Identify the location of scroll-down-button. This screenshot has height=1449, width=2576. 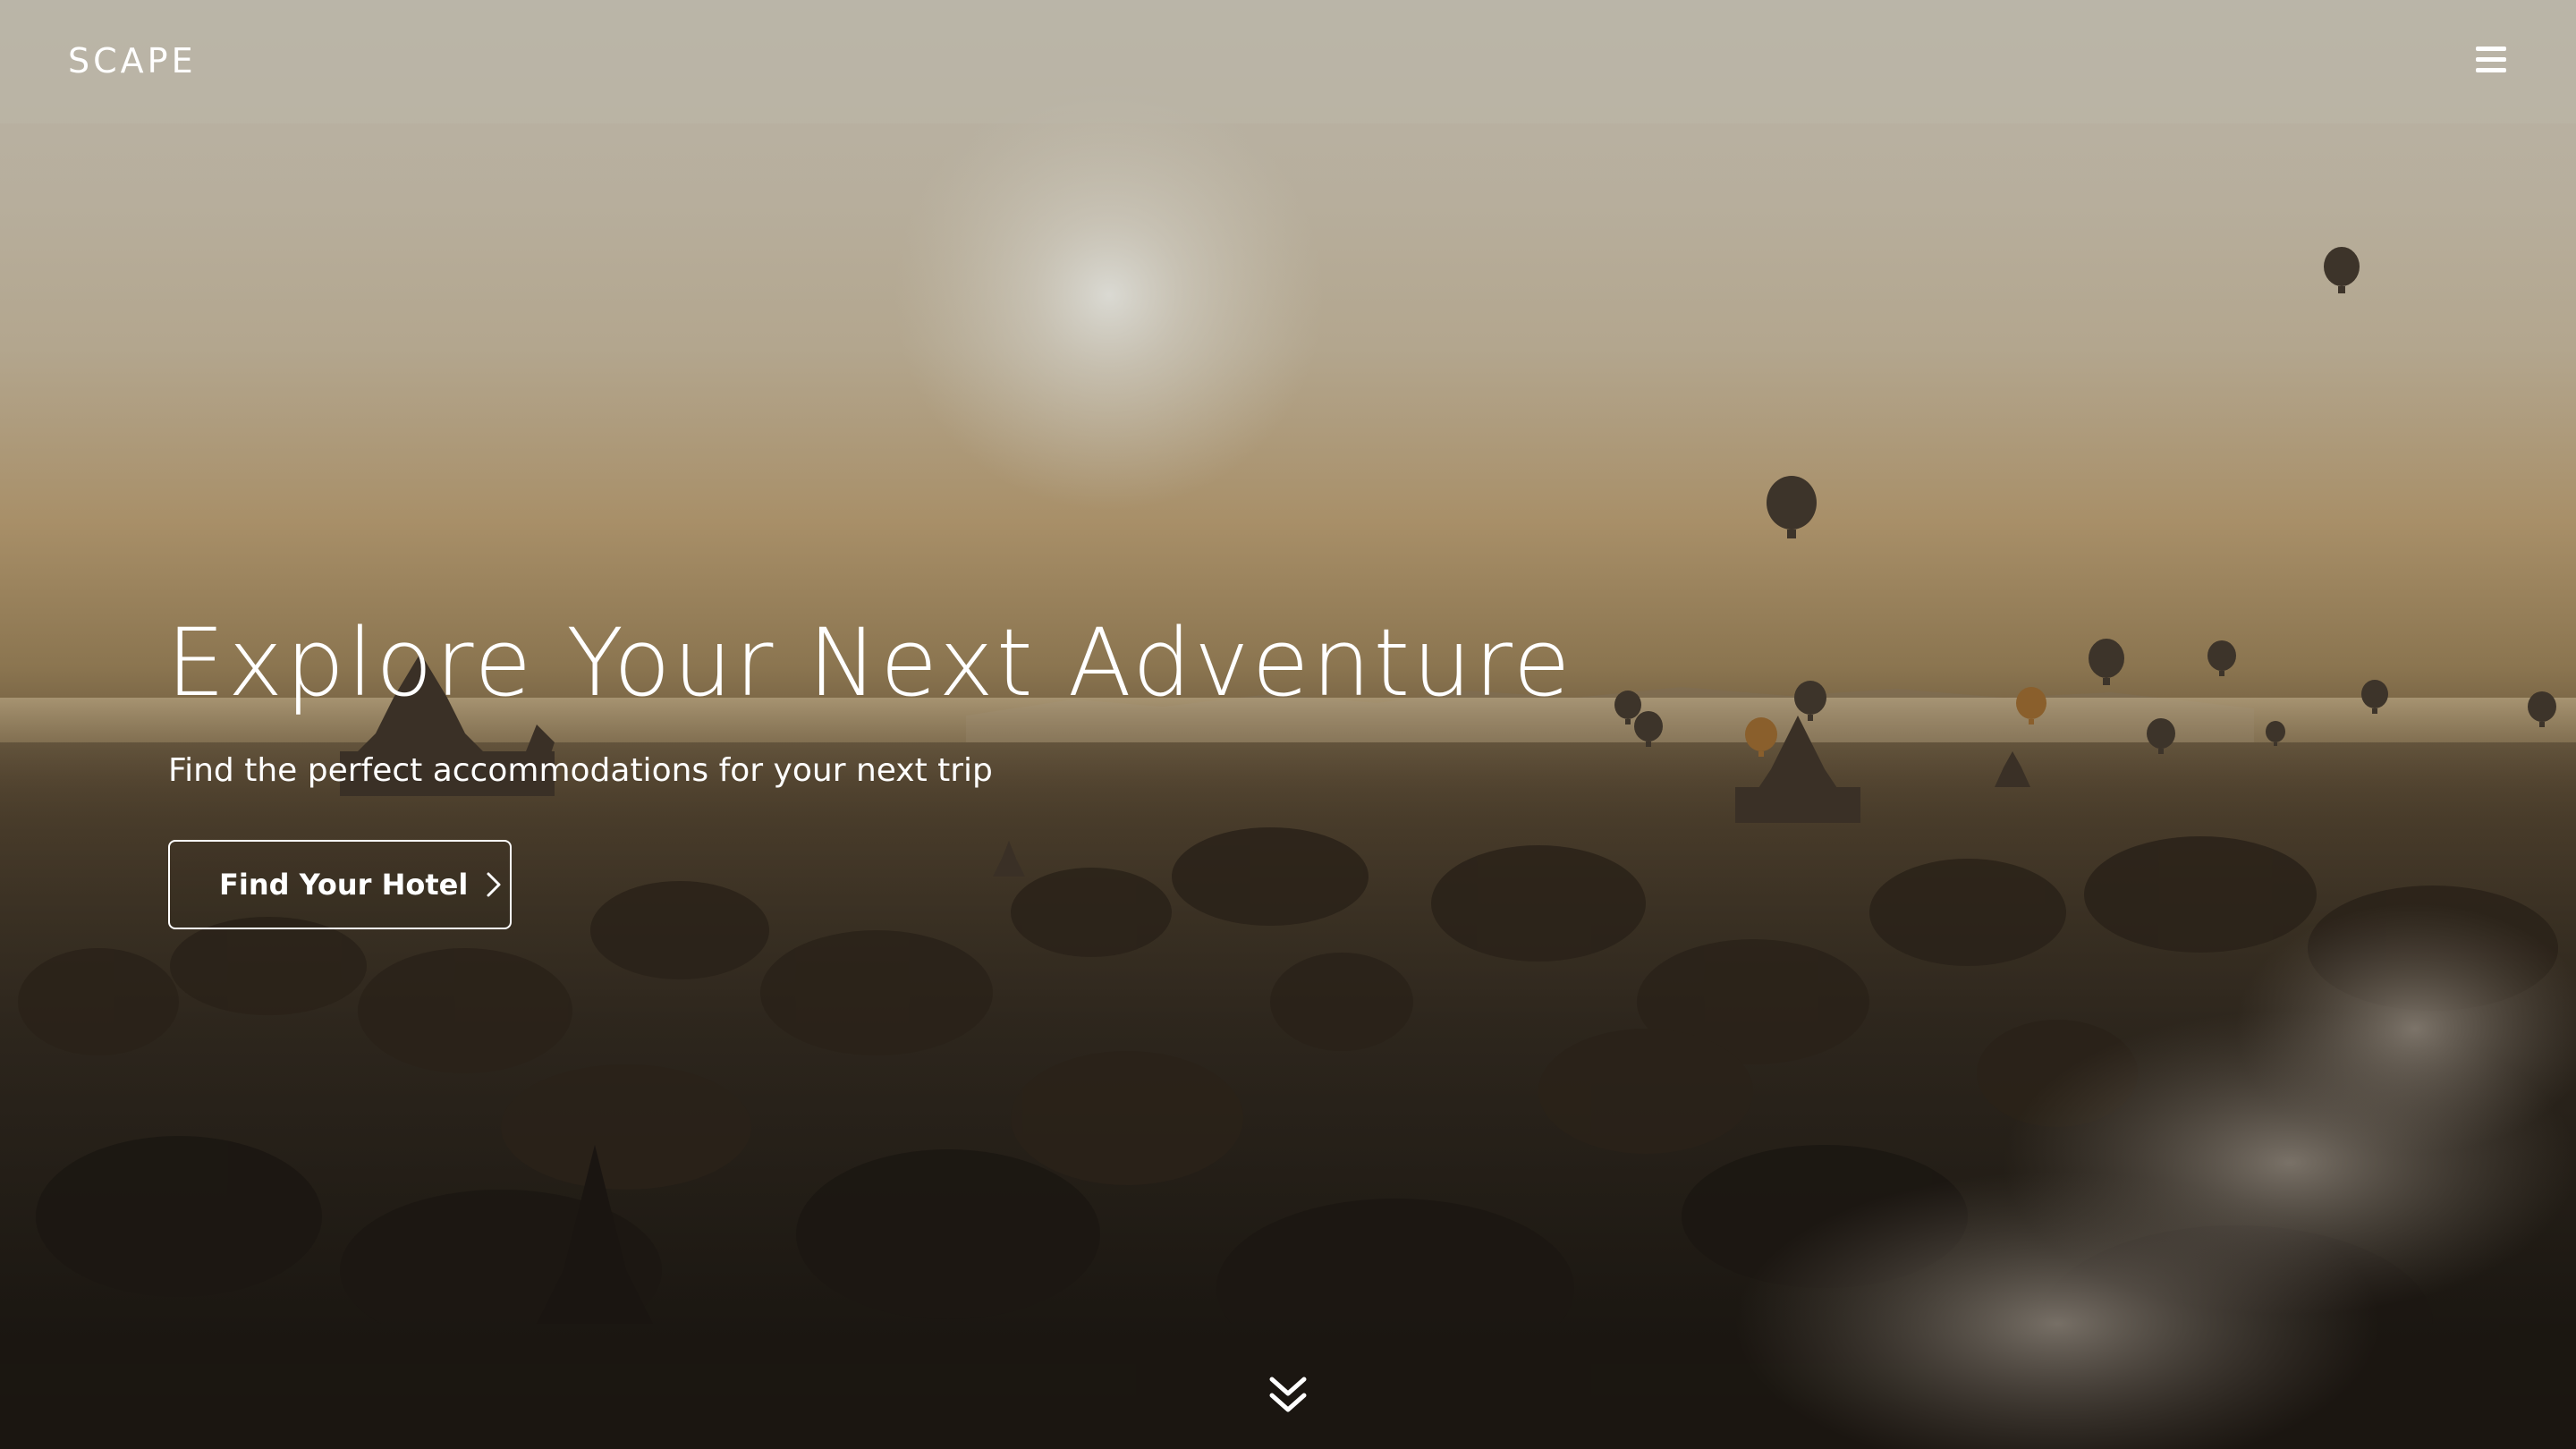
(1288, 1395).